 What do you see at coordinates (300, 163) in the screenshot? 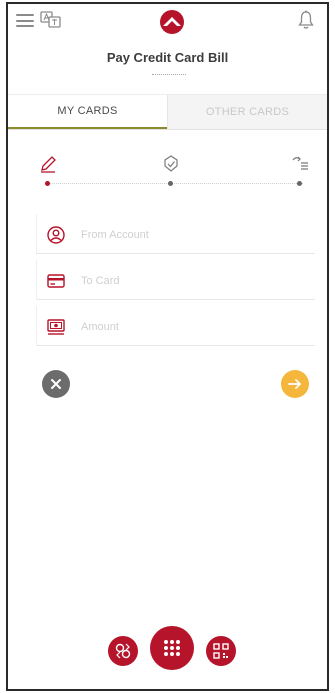
I see `review-list-icon` at bounding box center [300, 163].